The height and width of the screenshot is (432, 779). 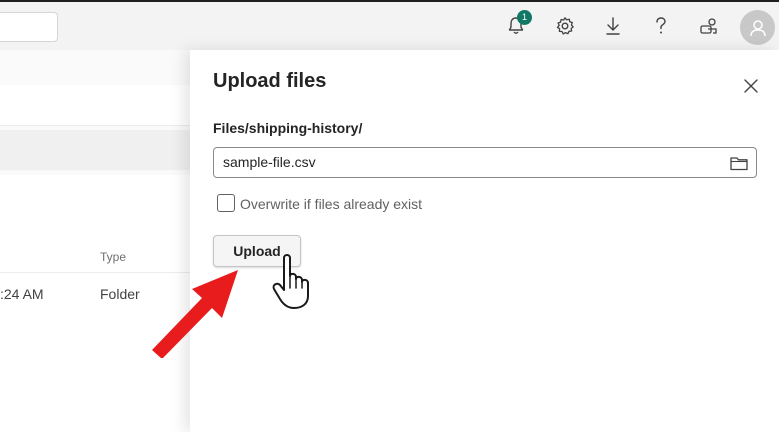 I want to click on overwrite-label: Overwrite if files already exist, so click(x=331, y=204).